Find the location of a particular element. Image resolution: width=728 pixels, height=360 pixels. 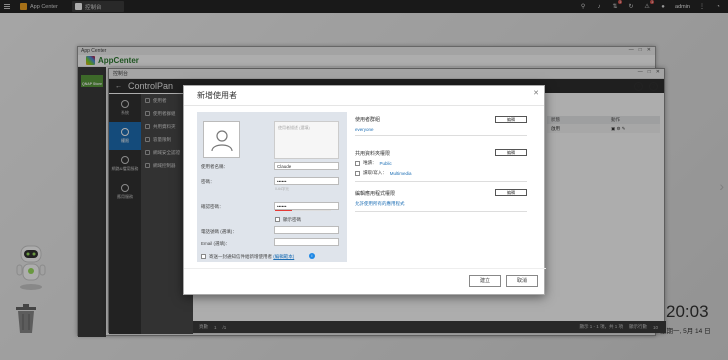

shares-title: 共用資料夾權限 is located at coordinates (373, 154).